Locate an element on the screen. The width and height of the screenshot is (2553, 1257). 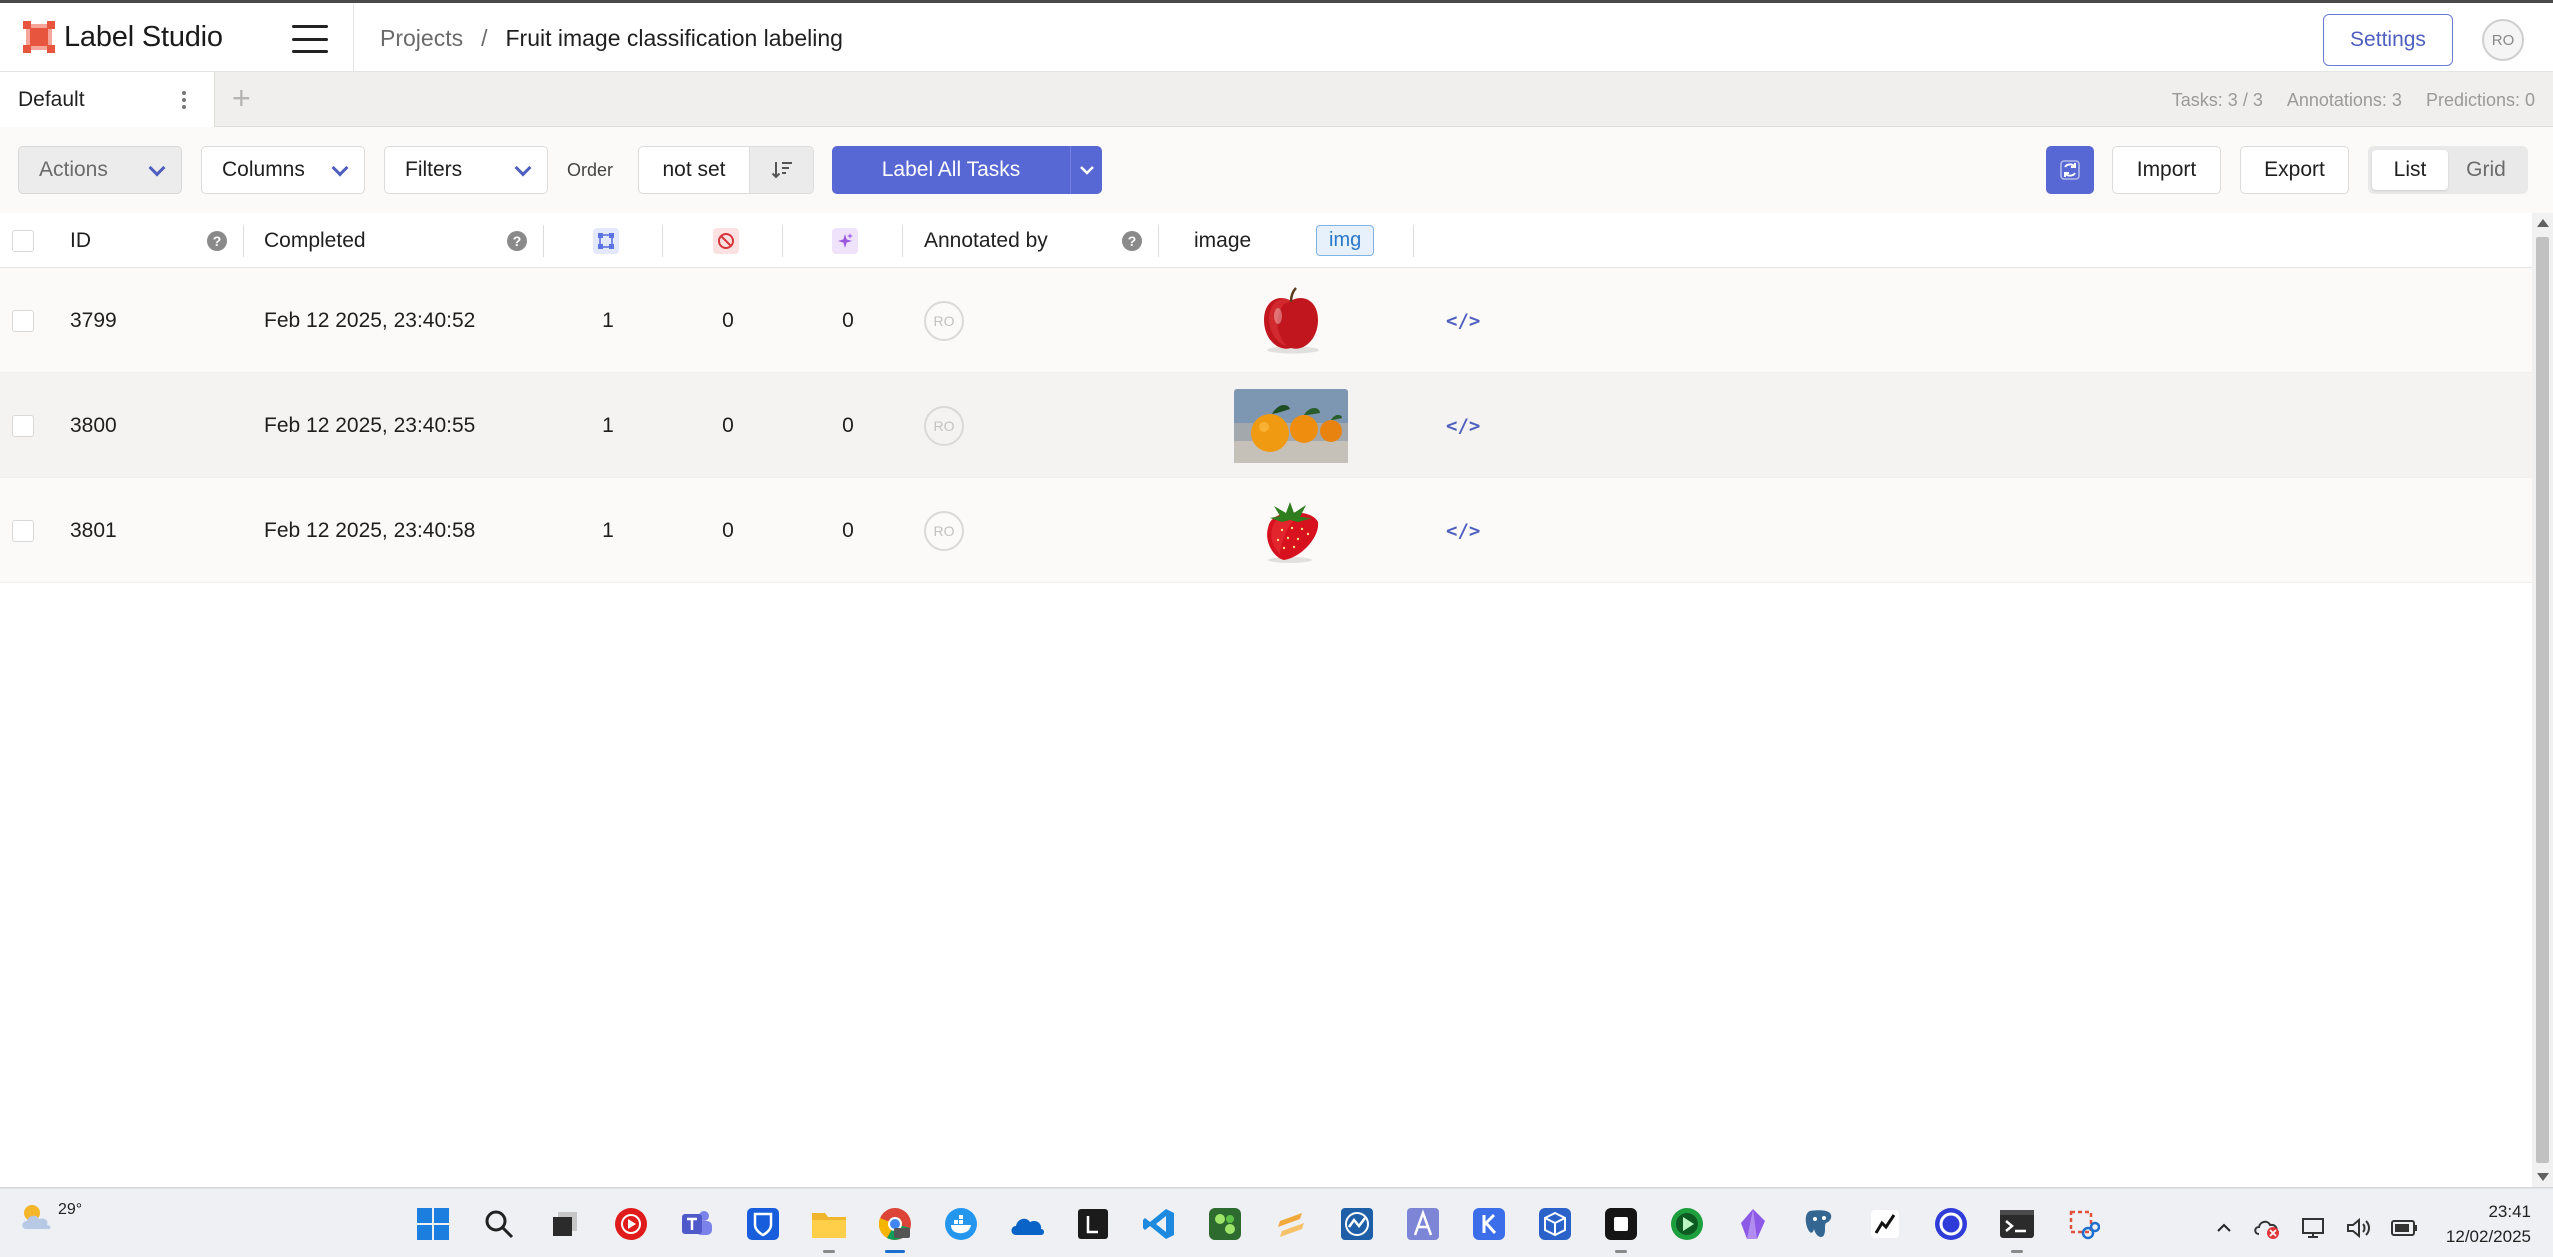
app-name: Label Studio is located at coordinates (143, 36).